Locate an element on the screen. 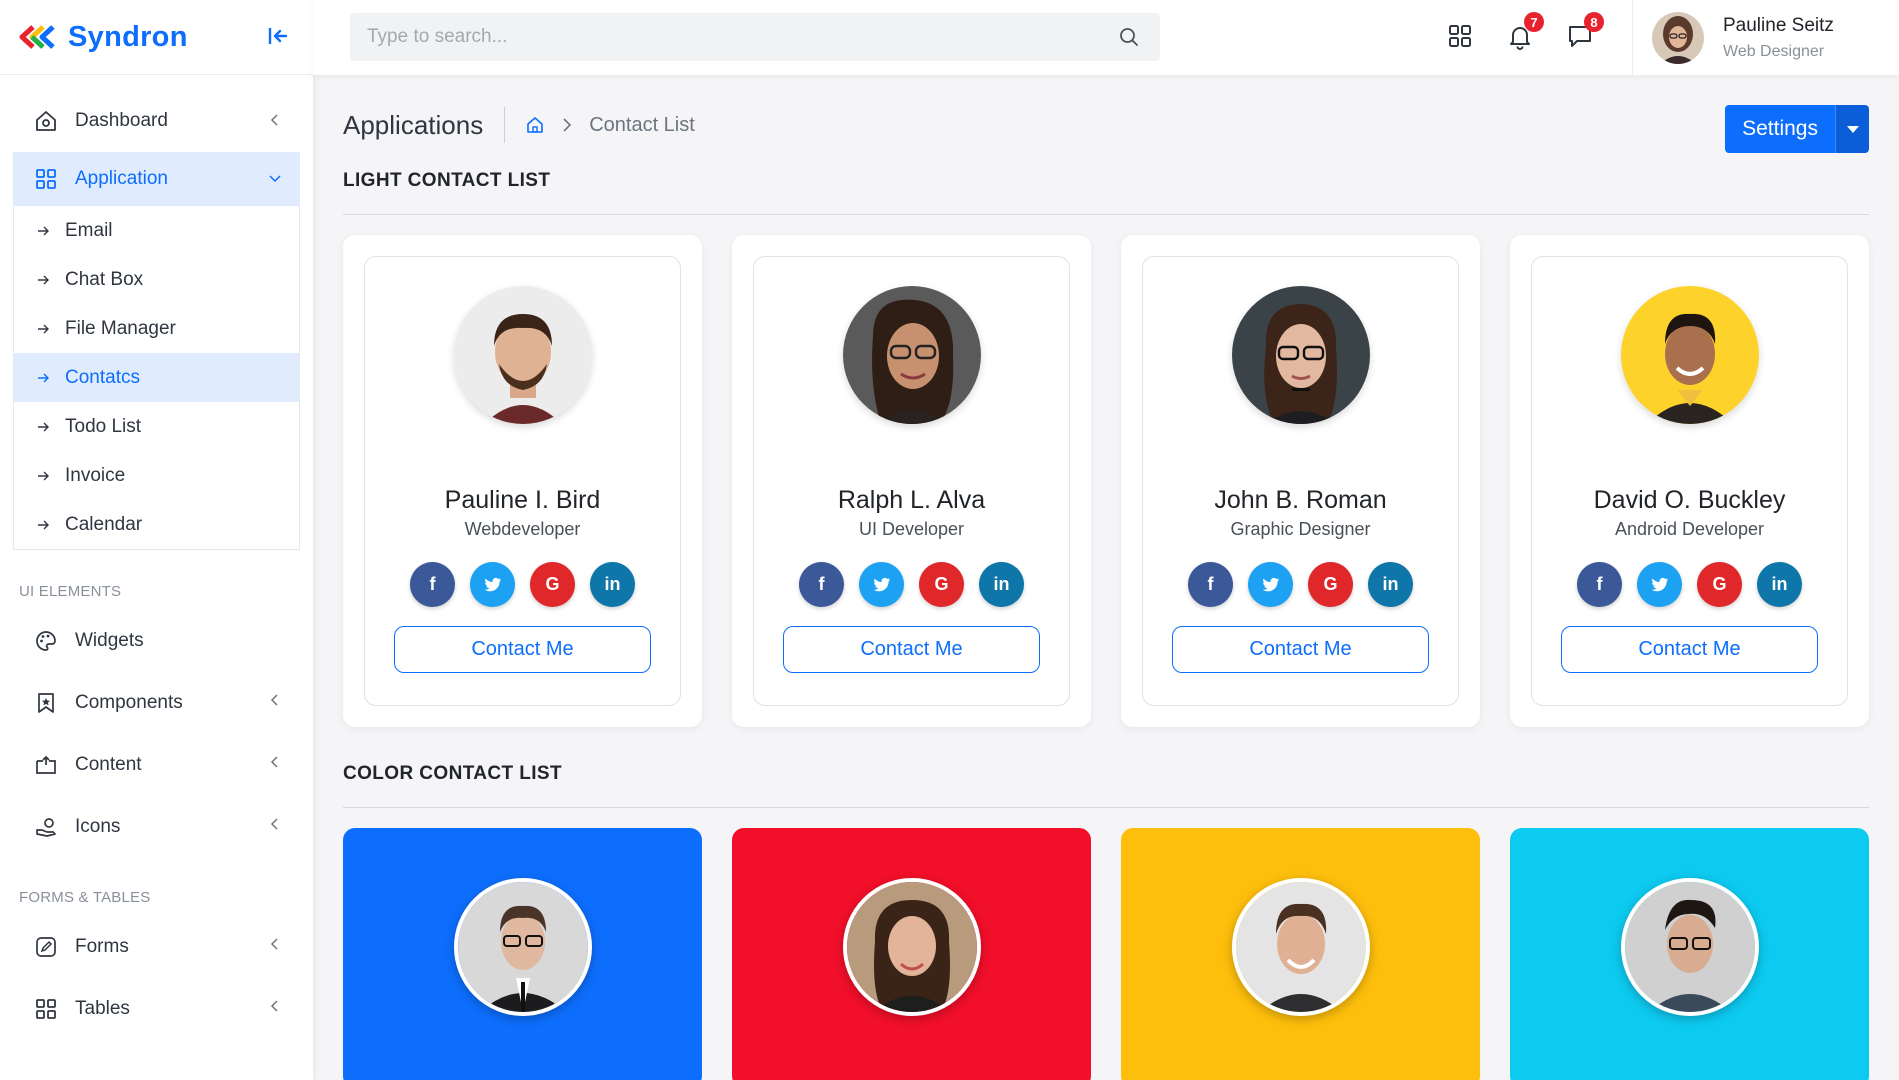  sidebar-item-tables: Tables is located at coordinates (156, 1009).